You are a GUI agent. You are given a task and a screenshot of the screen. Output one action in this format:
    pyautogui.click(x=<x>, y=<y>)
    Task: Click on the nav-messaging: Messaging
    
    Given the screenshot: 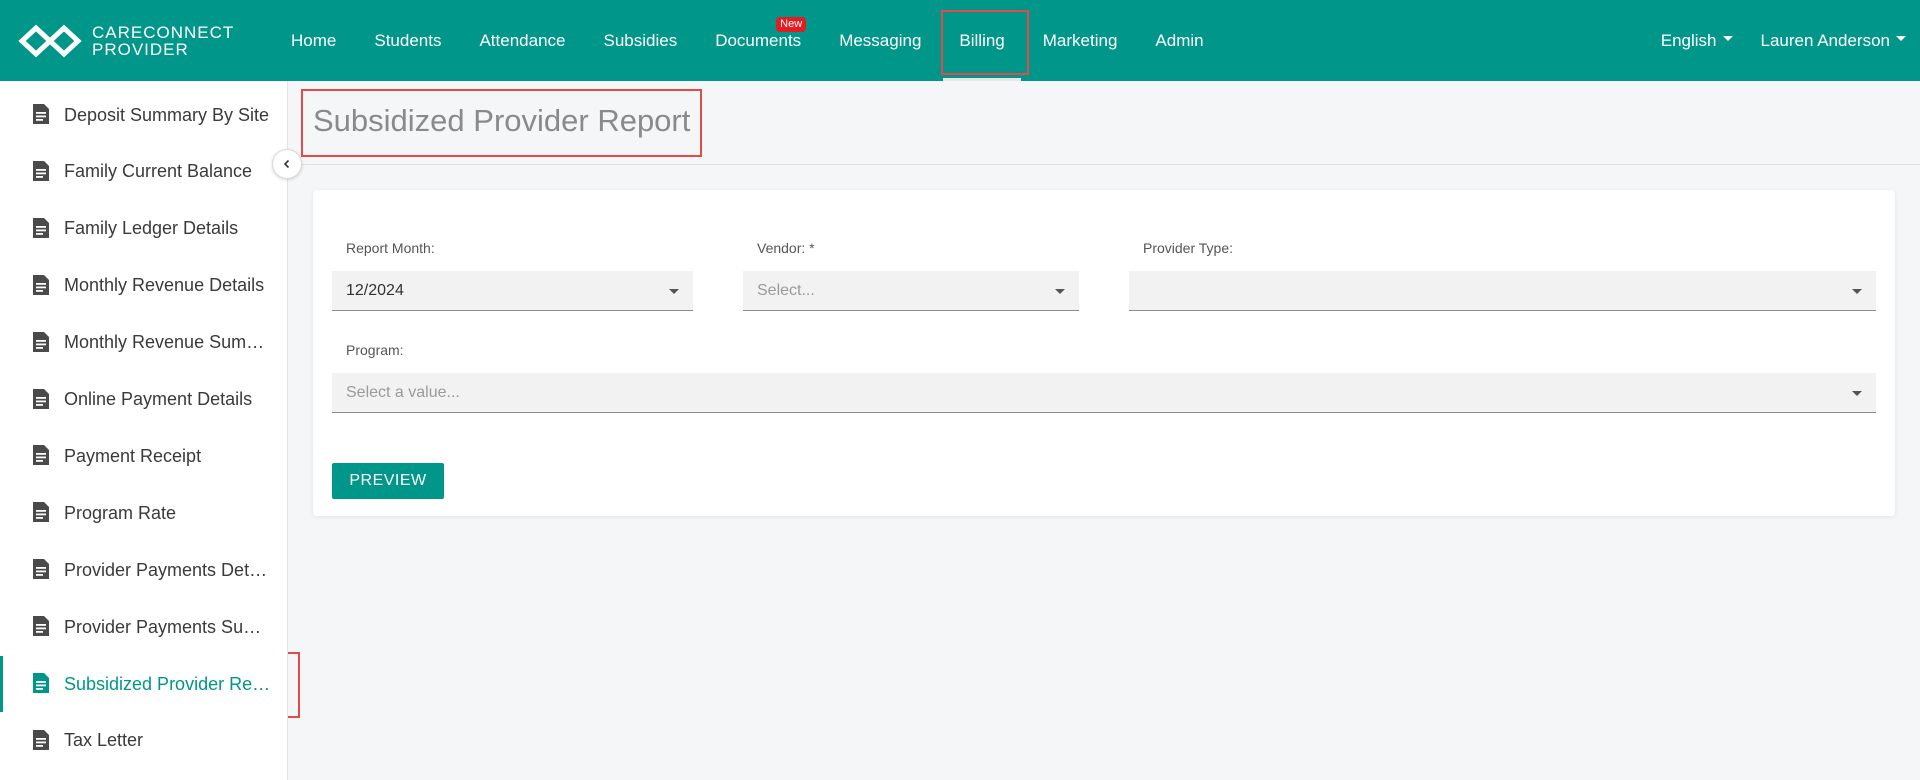 What is the action you would take?
    pyautogui.click(x=880, y=40)
    